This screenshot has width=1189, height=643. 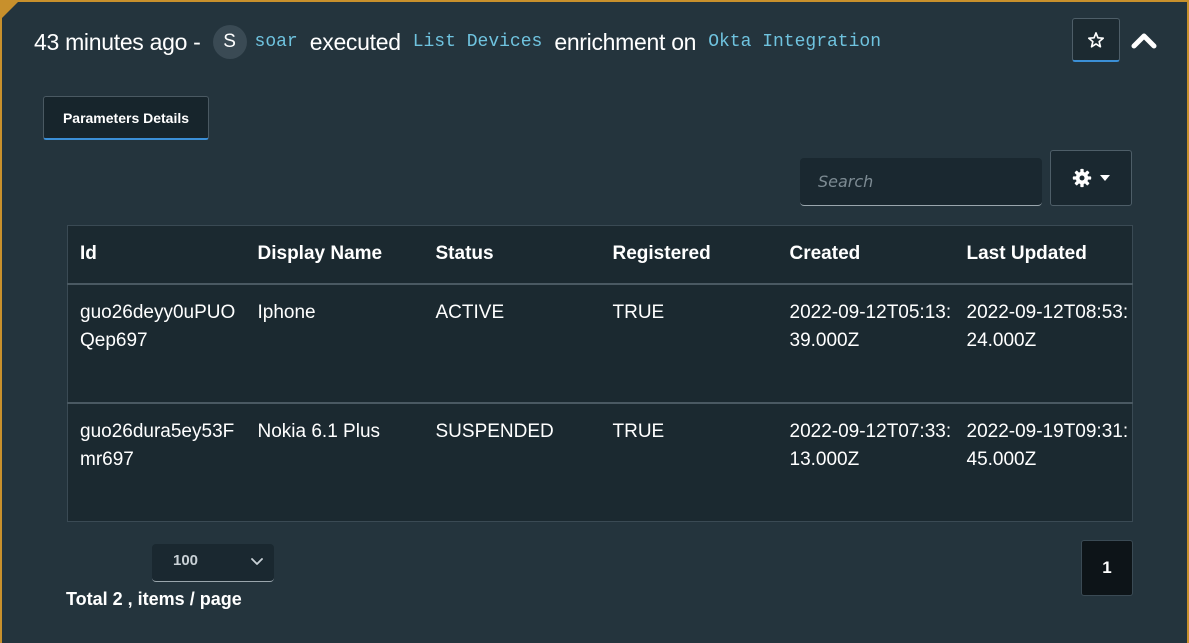 I want to click on caret-down-icon, so click(x=1105, y=178).